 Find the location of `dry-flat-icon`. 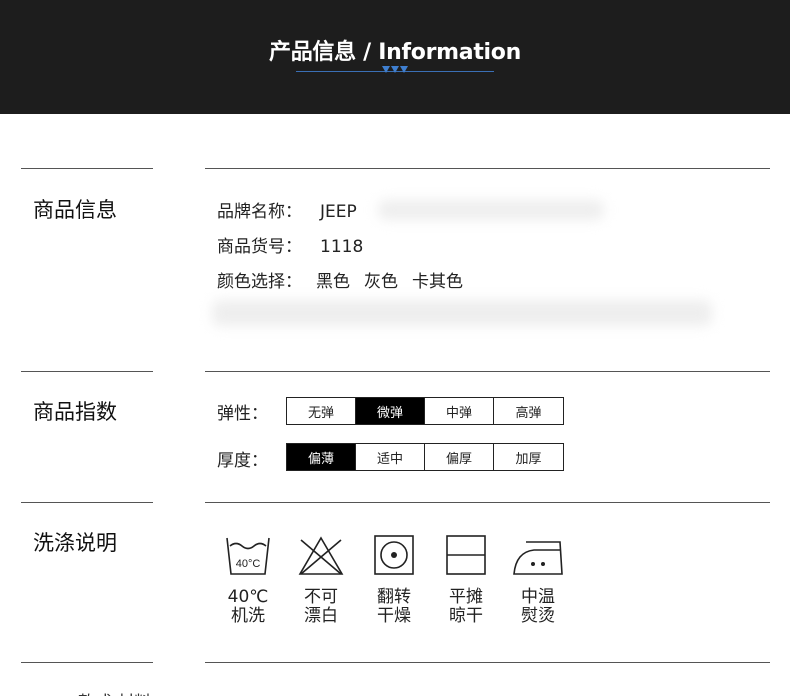

dry-flat-icon is located at coordinates (466, 555).